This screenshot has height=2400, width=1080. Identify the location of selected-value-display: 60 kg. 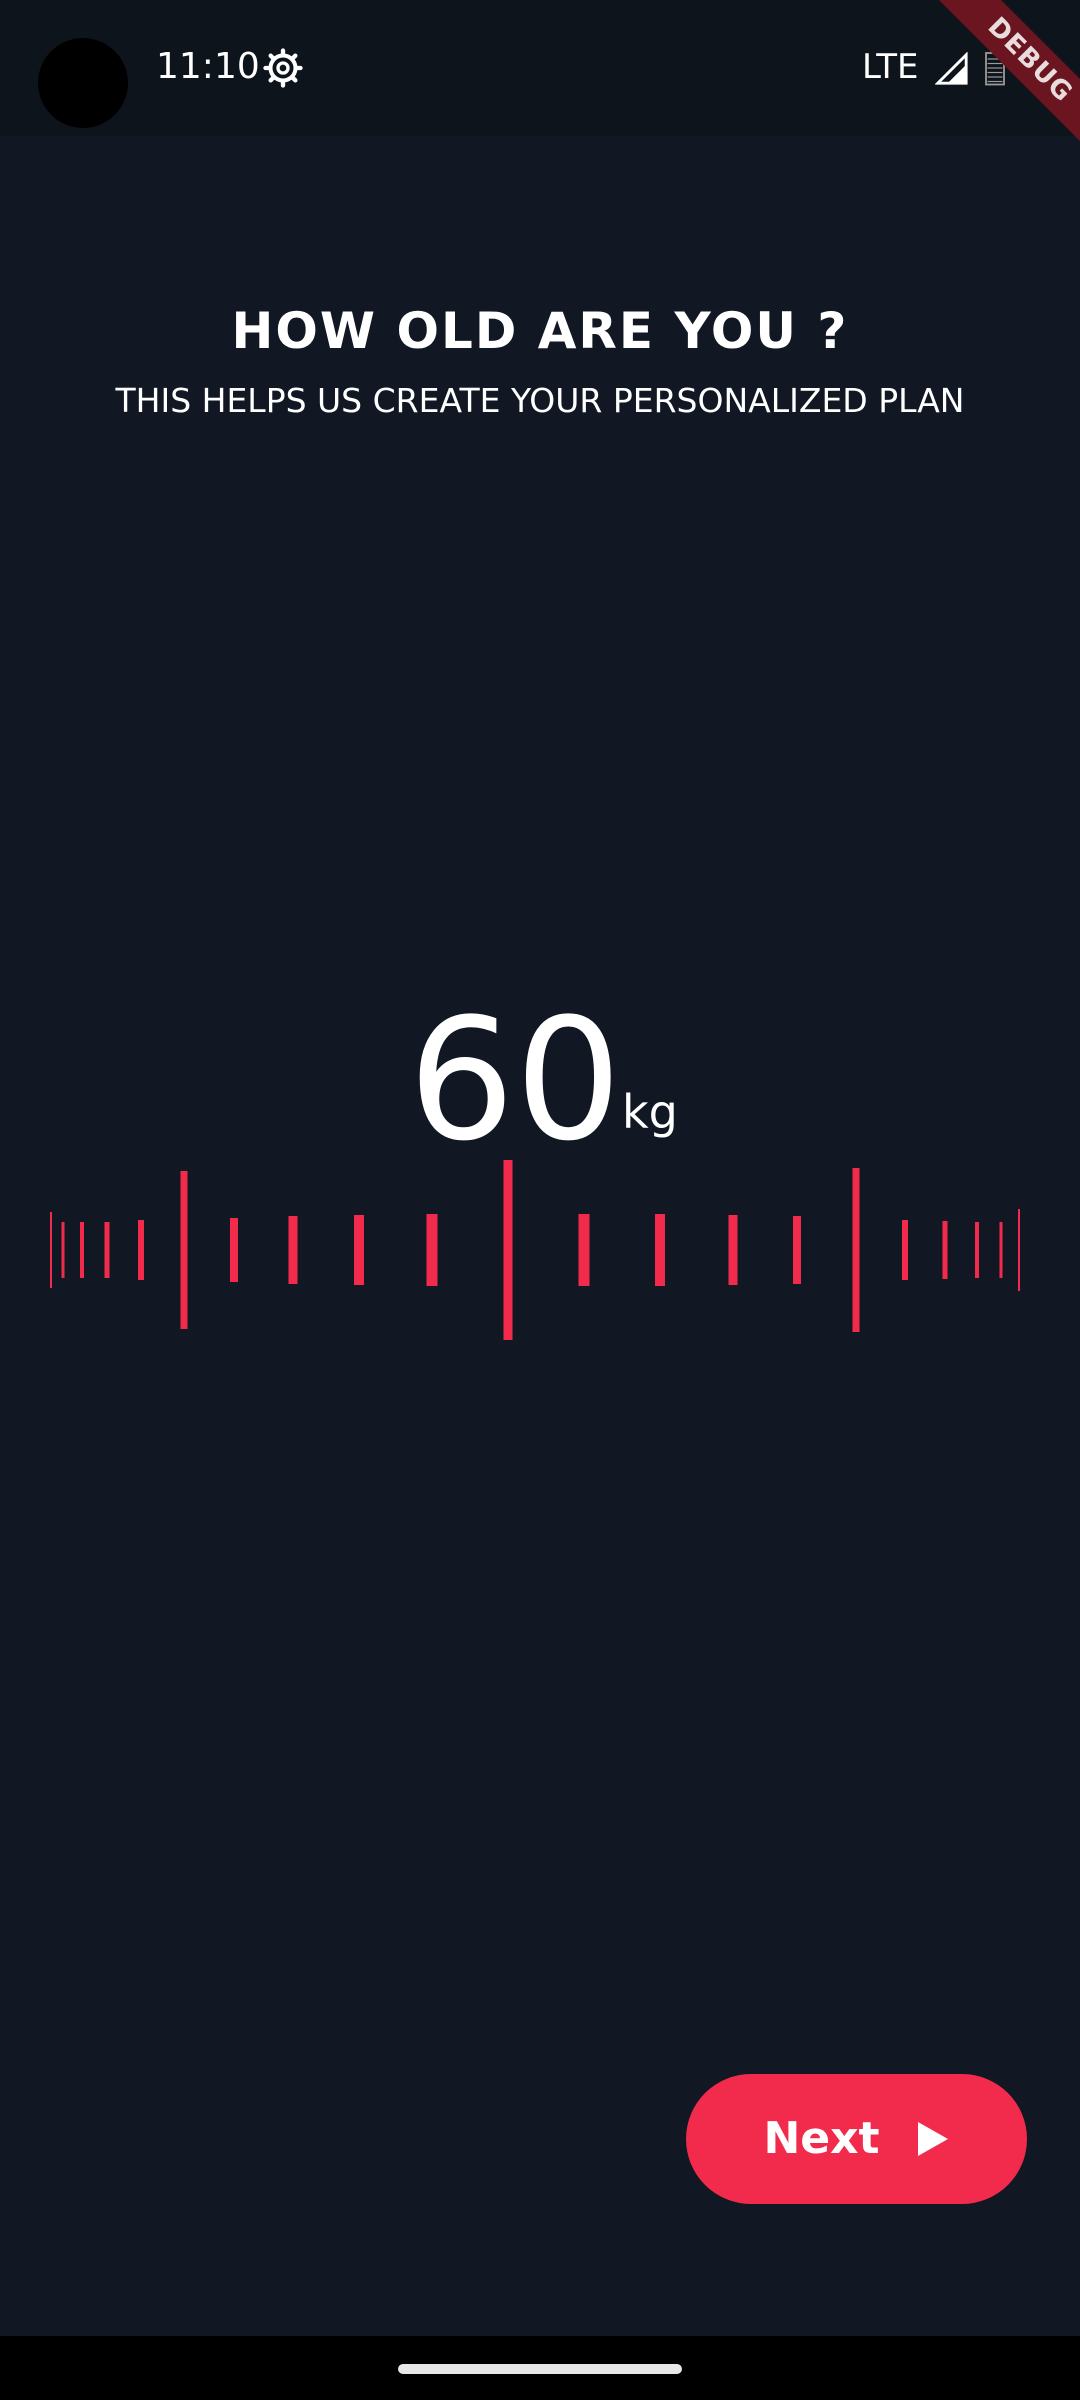
(540, 1080).